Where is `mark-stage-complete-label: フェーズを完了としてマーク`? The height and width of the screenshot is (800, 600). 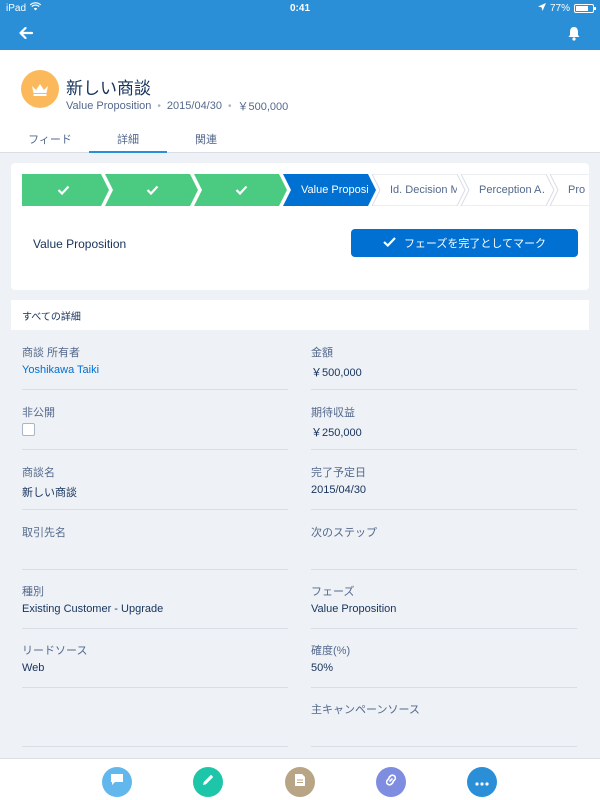
mark-stage-complete-label: フェーズを完了としてマーク is located at coordinates (475, 244).